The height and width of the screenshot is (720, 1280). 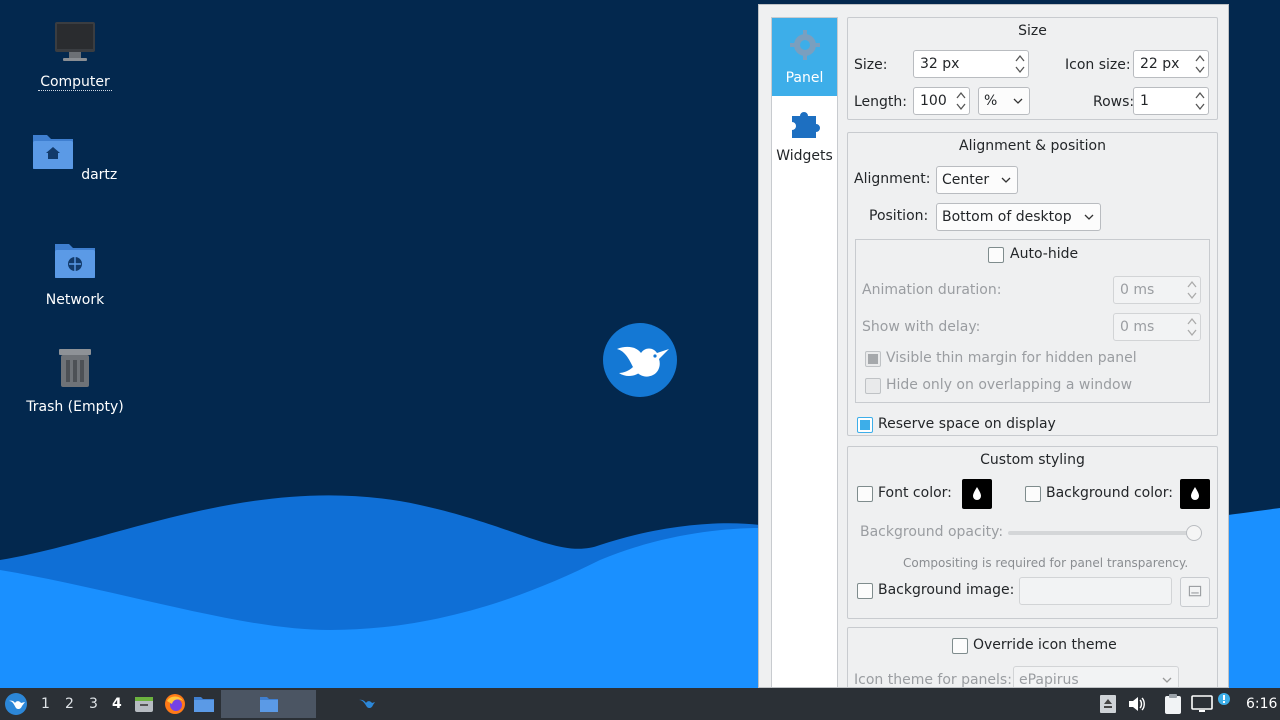 What do you see at coordinates (1194, 533) in the screenshot?
I see `opacity-slider-handle` at bounding box center [1194, 533].